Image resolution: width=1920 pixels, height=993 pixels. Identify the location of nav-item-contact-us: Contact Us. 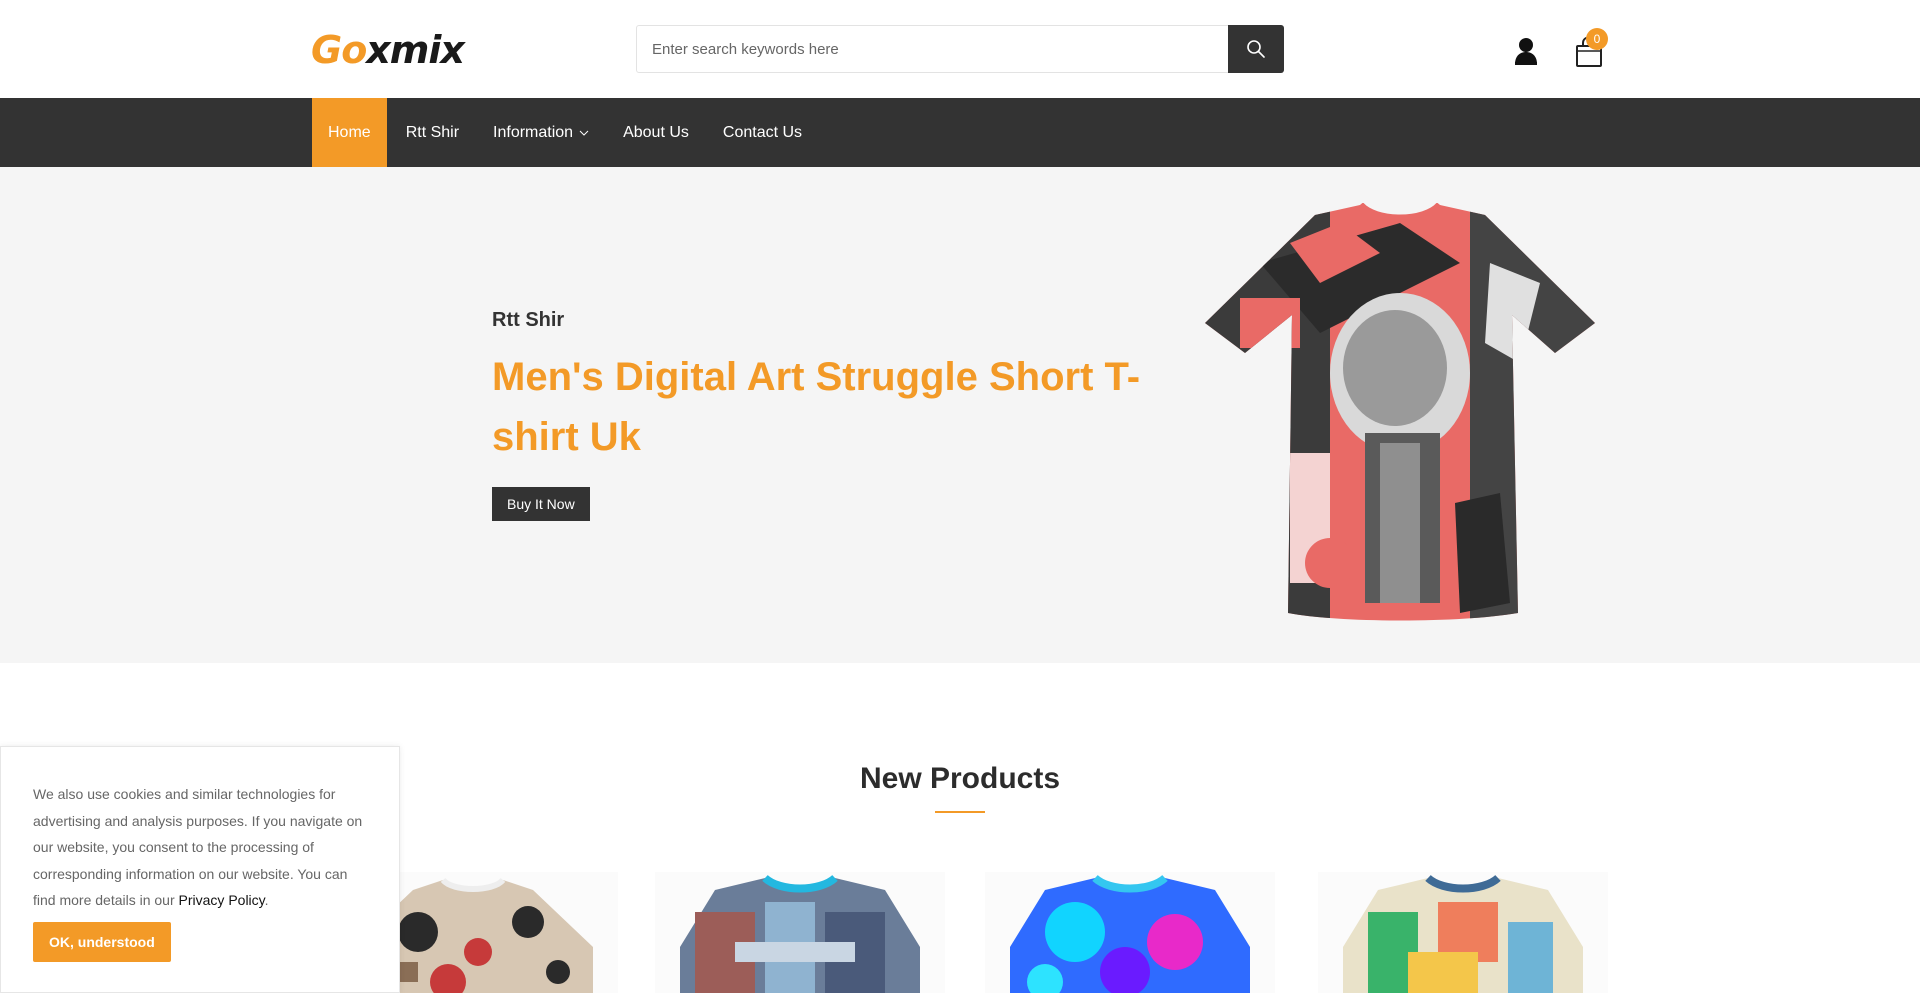
(762, 132).